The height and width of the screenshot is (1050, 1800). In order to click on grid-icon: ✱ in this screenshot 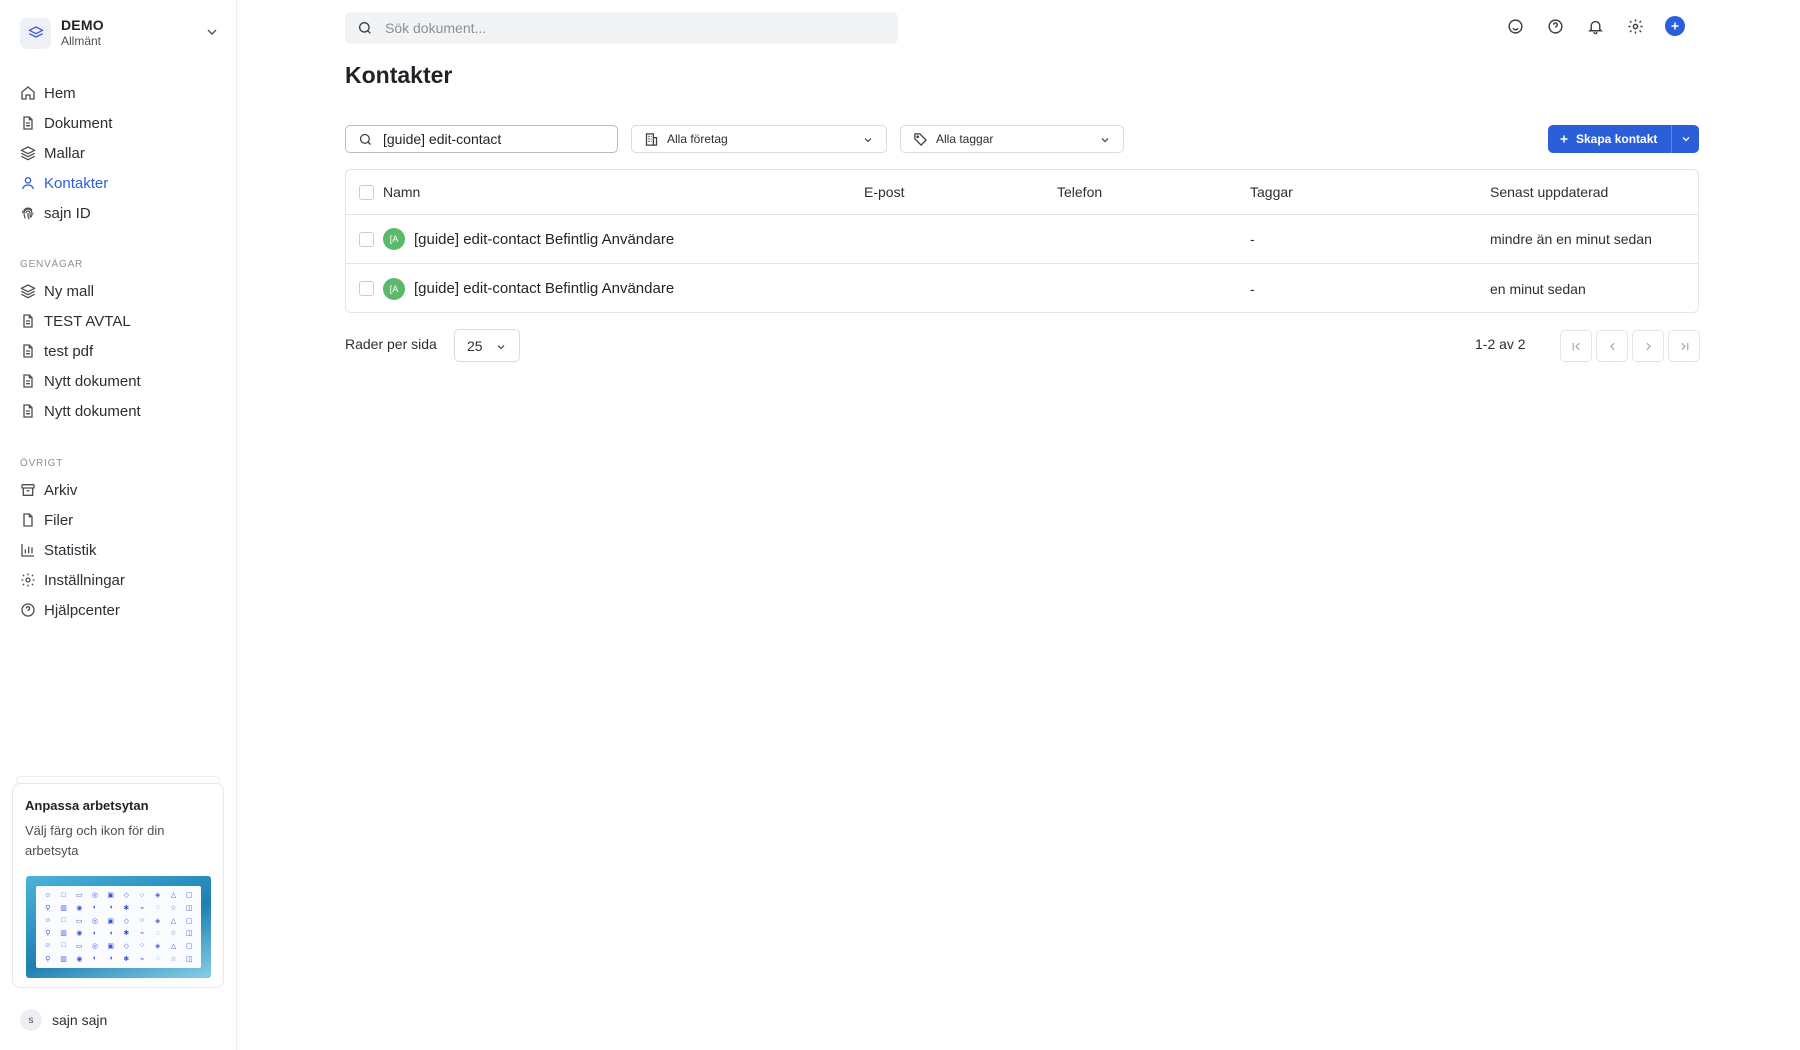, I will do `click(126, 934)`.